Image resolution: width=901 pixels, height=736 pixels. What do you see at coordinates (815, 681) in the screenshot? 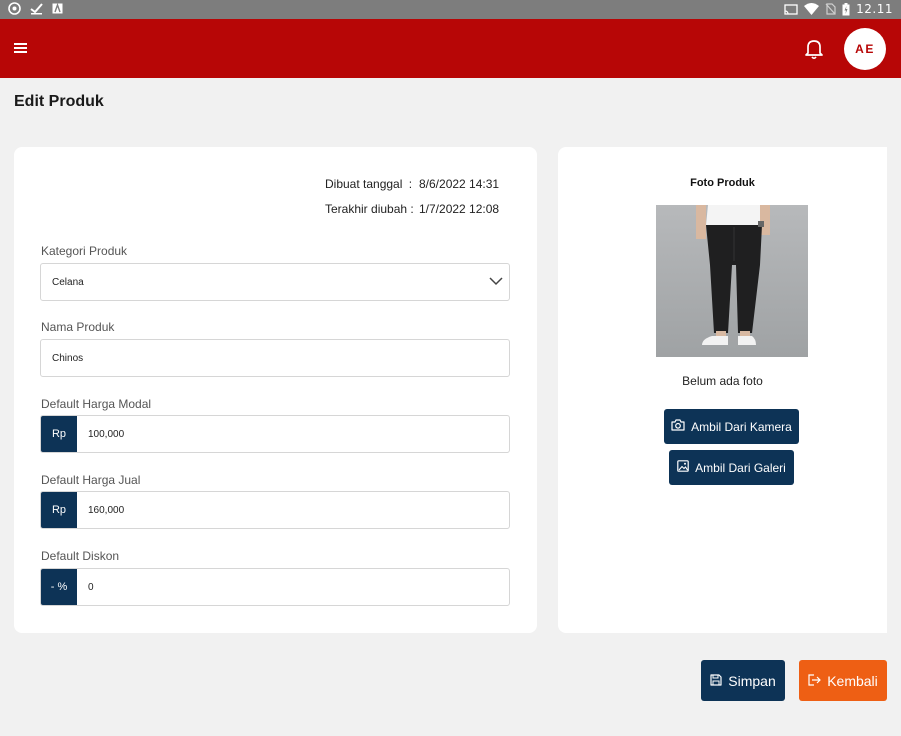
I see `exit-icon` at bounding box center [815, 681].